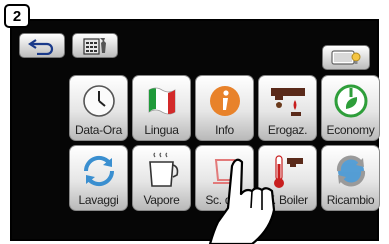 Image resolution: width=389 pixels, height=244 pixels. Describe the element at coordinates (162, 101) in the screenshot. I see `italian-flag-icon` at that location.